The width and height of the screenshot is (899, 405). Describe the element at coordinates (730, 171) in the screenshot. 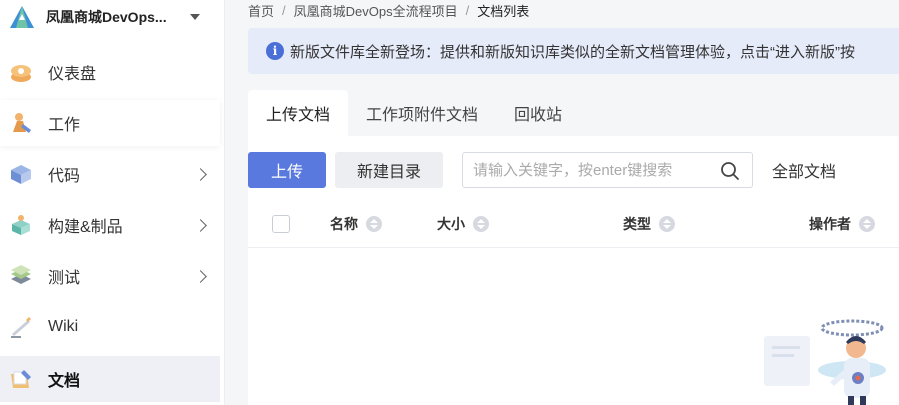

I see `search-icon` at that location.